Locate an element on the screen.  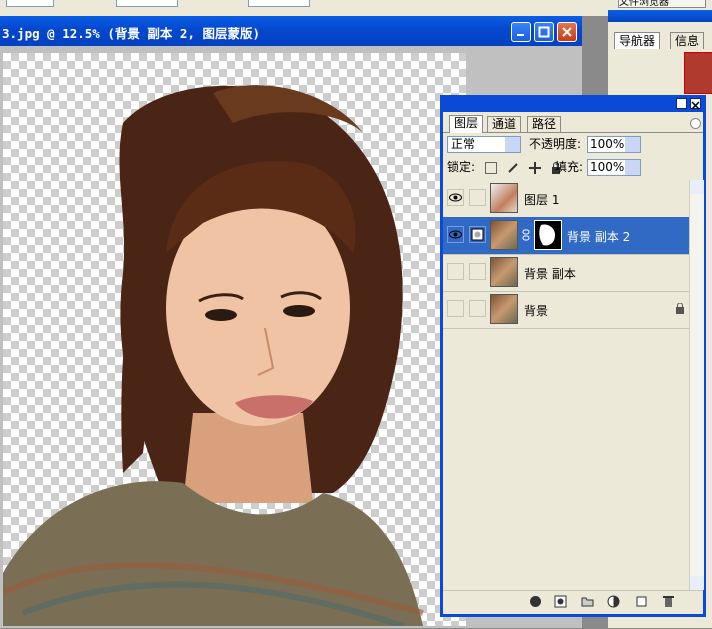
add-mask-icon is located at coordinates (560, 601).